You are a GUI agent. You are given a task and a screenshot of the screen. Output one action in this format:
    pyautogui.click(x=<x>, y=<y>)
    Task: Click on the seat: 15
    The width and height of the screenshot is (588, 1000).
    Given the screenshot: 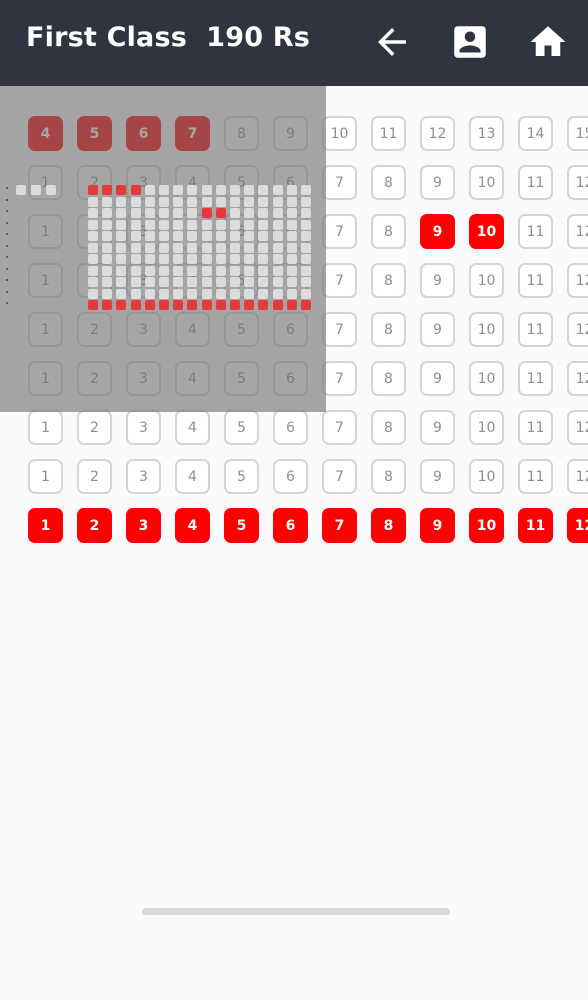 What is the action you would take?
    pyautogui.click(x=577, y=133)
    